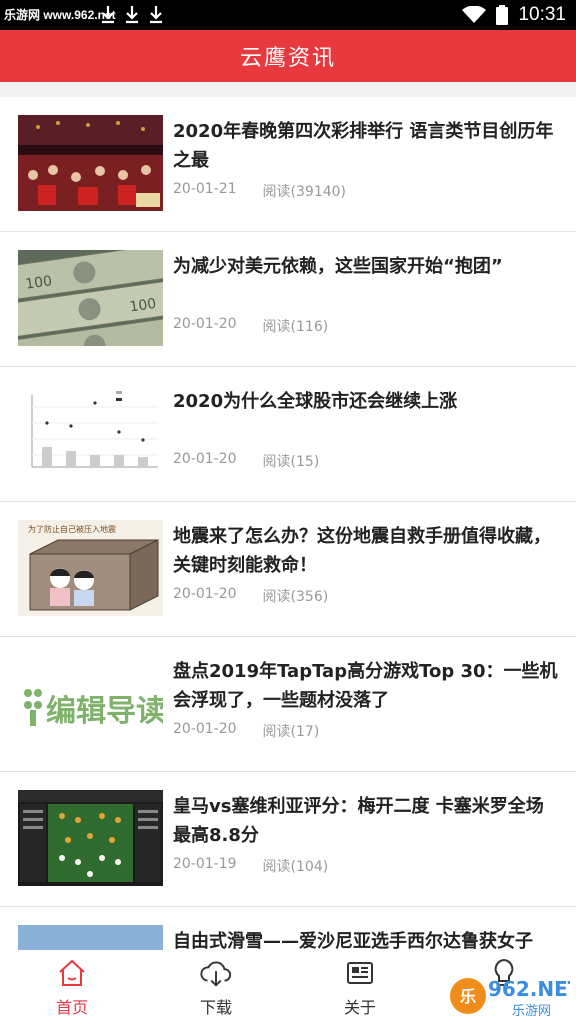 Image resolution: width=576 pixels, height=1024 pixels. I want to click on article-title: 自由式滑雪——爱沙尼亚选手西尔达鲁获女子, so click(365, 938).